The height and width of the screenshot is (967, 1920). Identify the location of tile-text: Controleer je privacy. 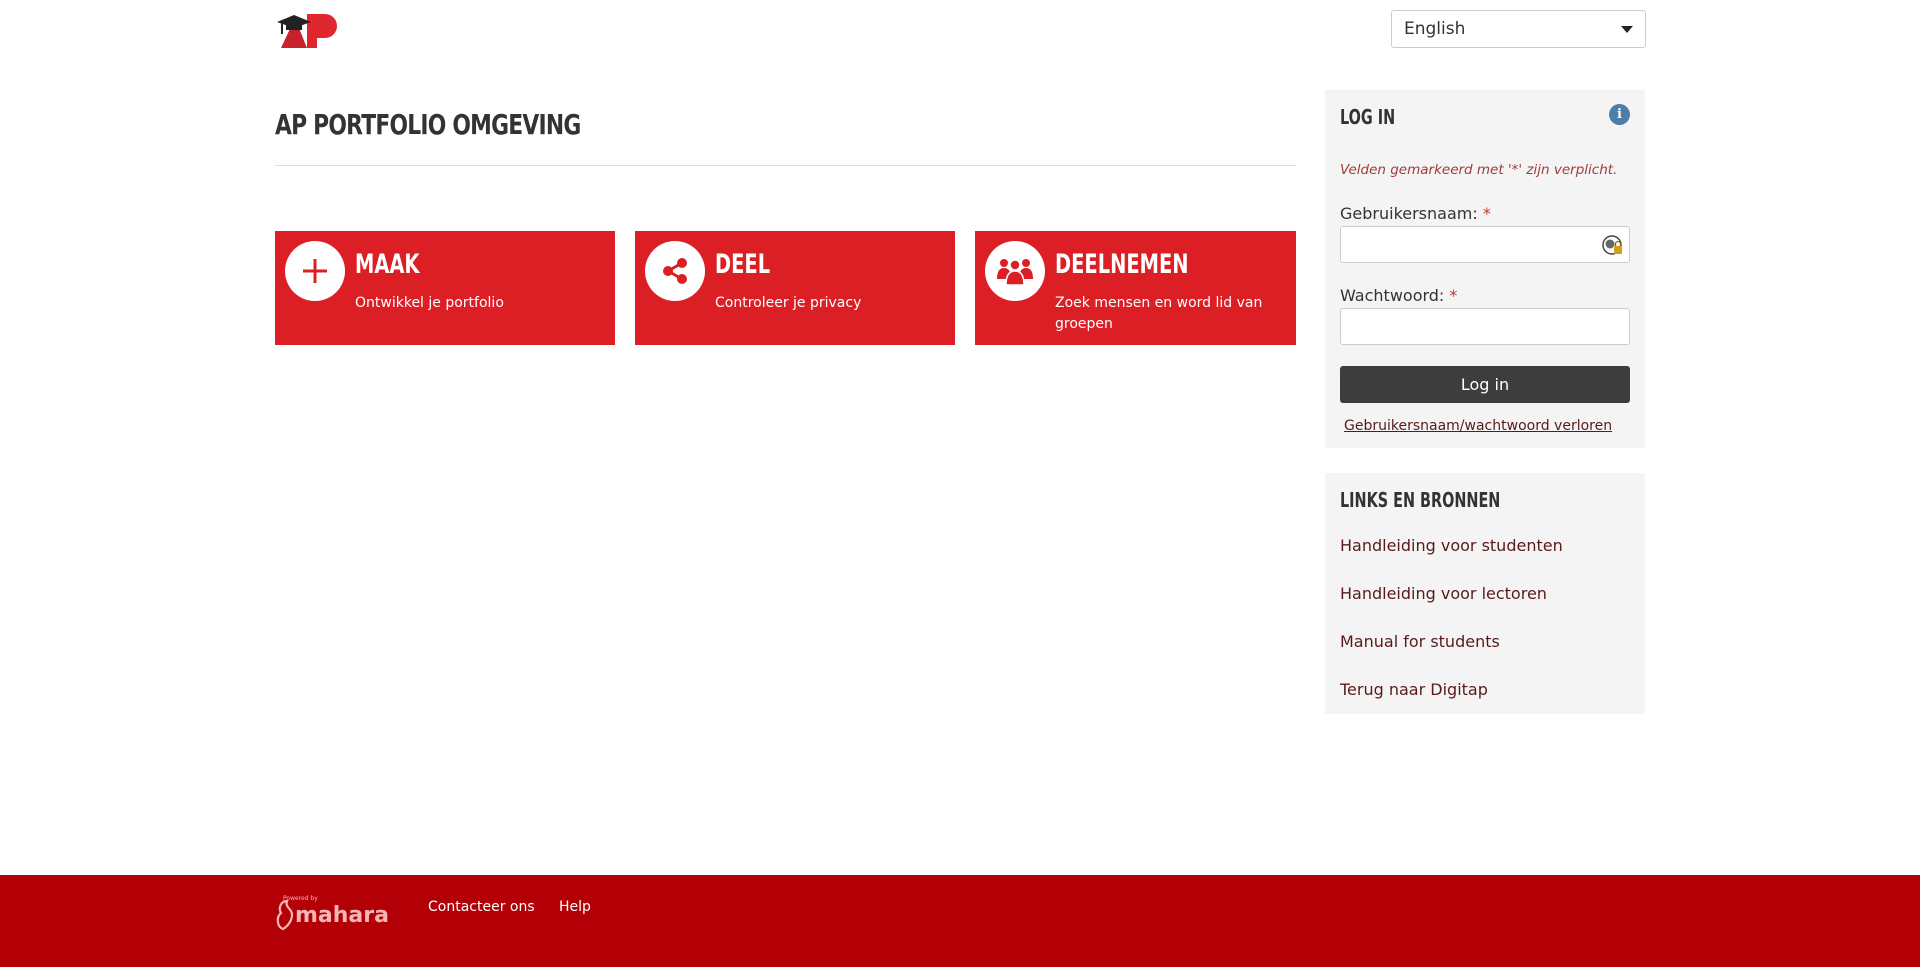
(788, 303).